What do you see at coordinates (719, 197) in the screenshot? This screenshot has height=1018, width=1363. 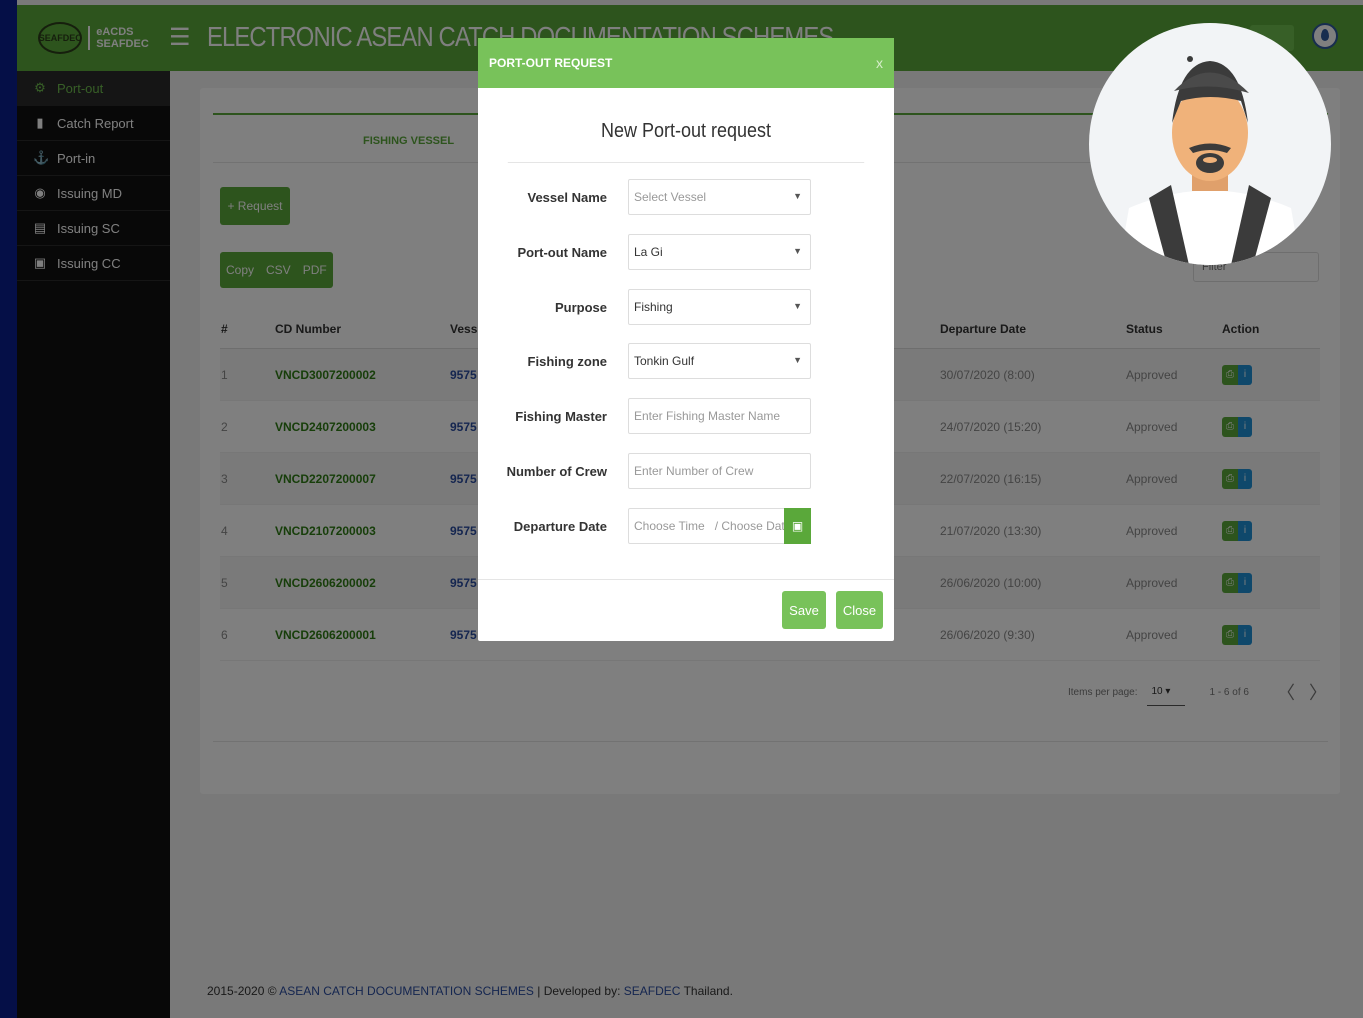 I see `vessel-name-select: Select Vessel ▼` at bounding box center [719, 197].